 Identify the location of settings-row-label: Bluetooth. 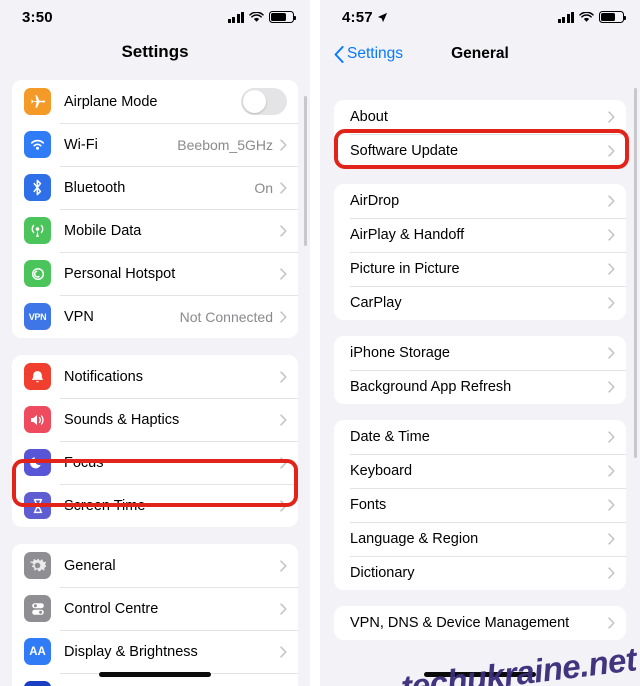
(95, 187).